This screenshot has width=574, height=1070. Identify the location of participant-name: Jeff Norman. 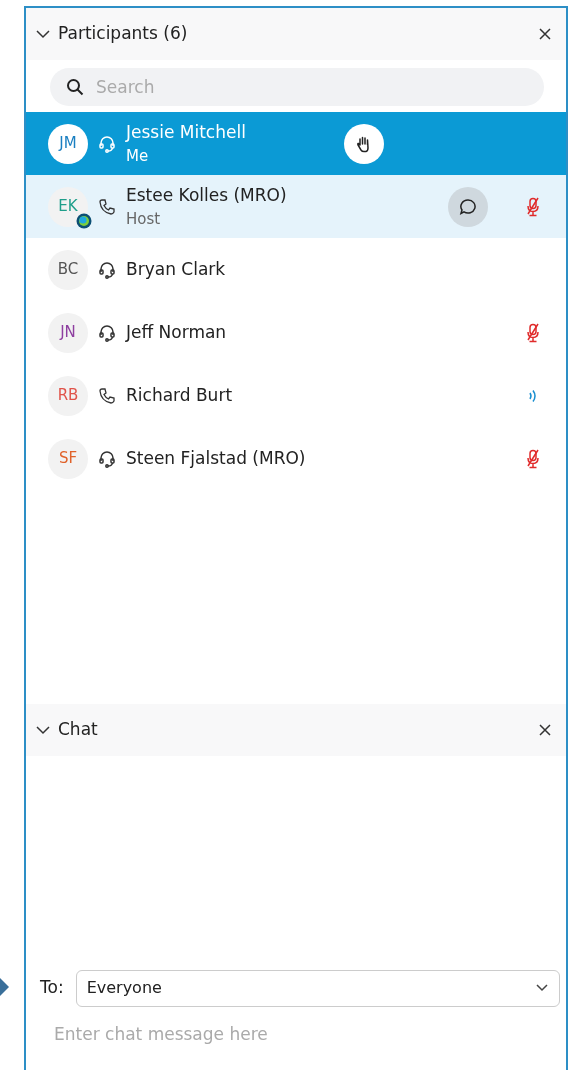
(177, 332).